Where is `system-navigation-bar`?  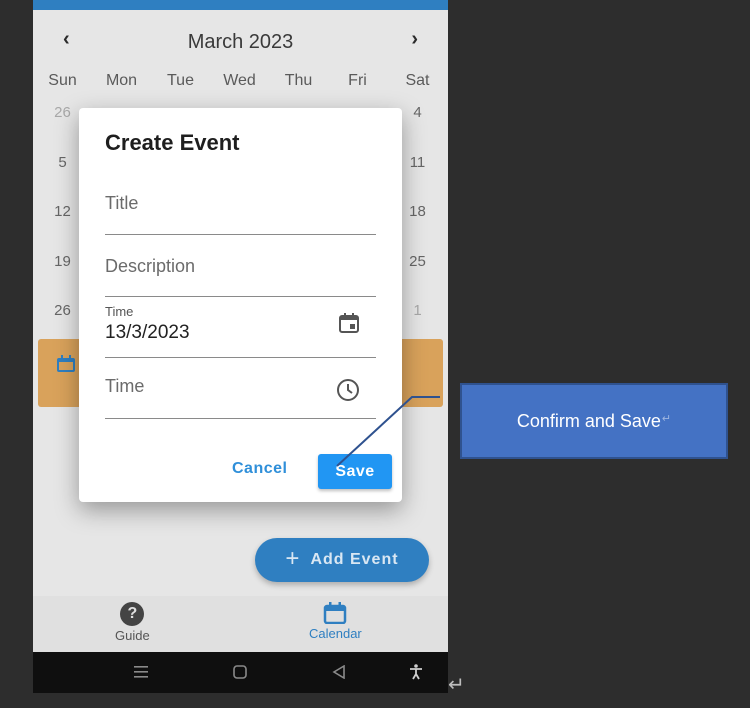 system-navigation-bar is located at coordinates (240, 672).